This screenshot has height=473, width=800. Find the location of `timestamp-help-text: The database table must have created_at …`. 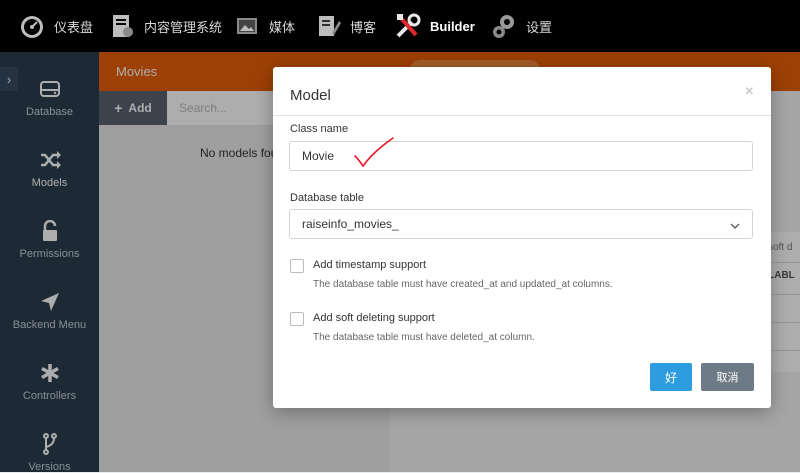

timestamp-help-text: The database table must have created_at … is located at coordinates (463, 284).